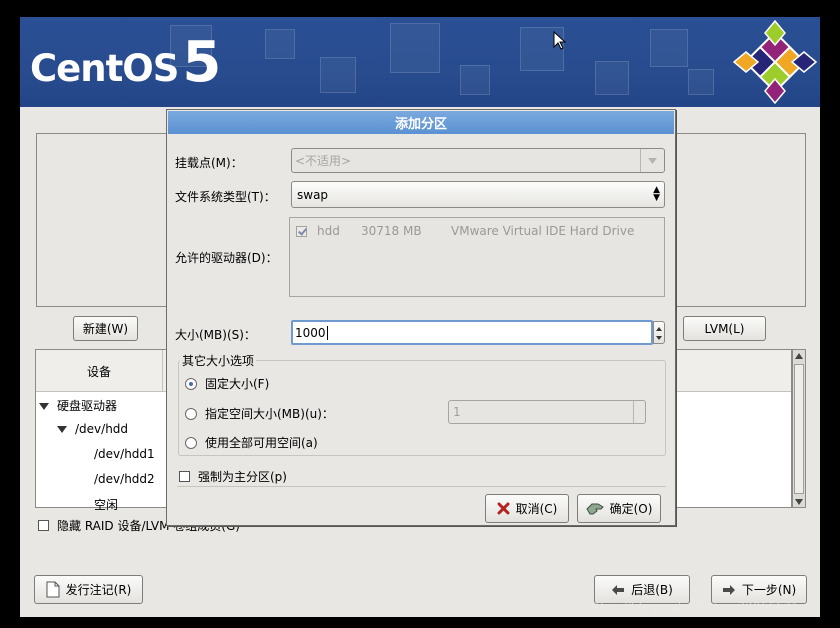 The height and width of the screenshot is (628, 840). Describe the element at coordinates (259, 413) in the screenshot. I see `max-size-radio: 指定空间大小(MB)(u)：` at that location.